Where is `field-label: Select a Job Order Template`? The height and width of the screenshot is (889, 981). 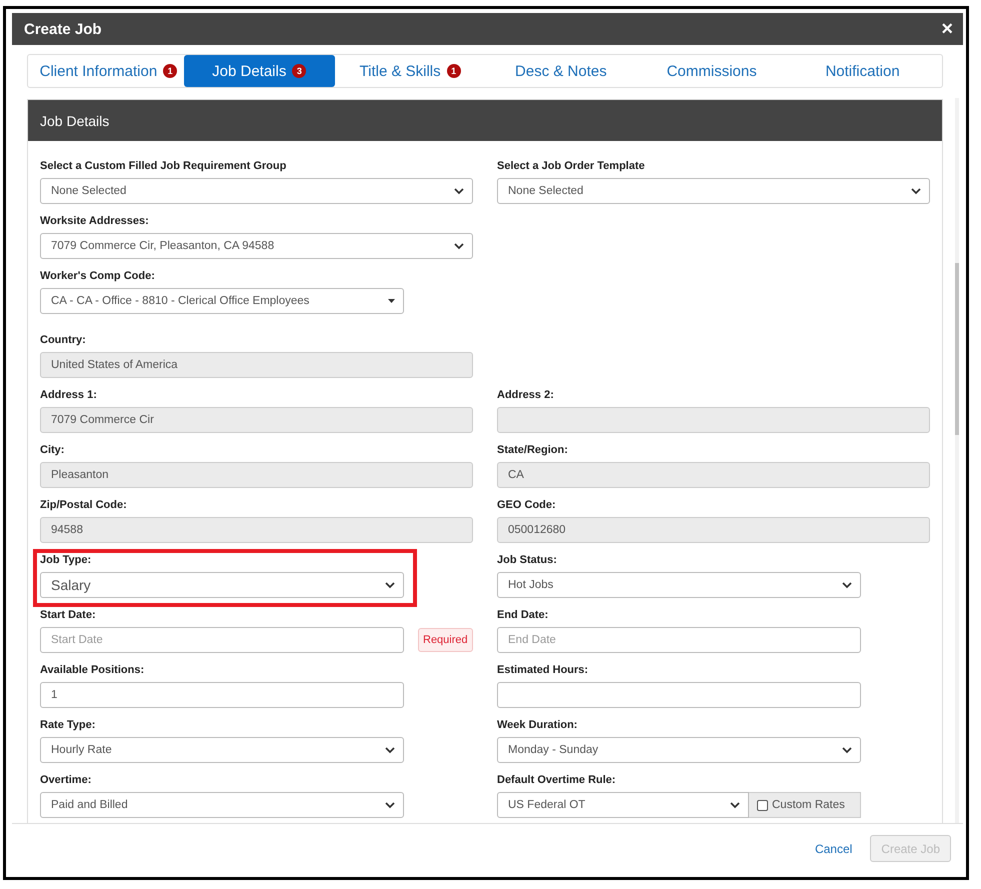 field-label: Select a Job Order Template is located at coordinates (571, 166).